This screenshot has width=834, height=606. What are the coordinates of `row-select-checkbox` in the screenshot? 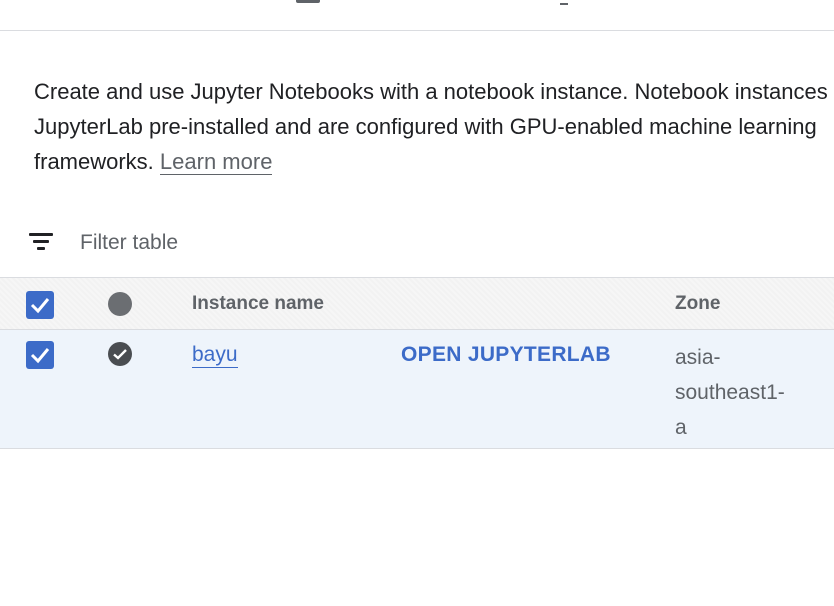 It's located at (40, 355).